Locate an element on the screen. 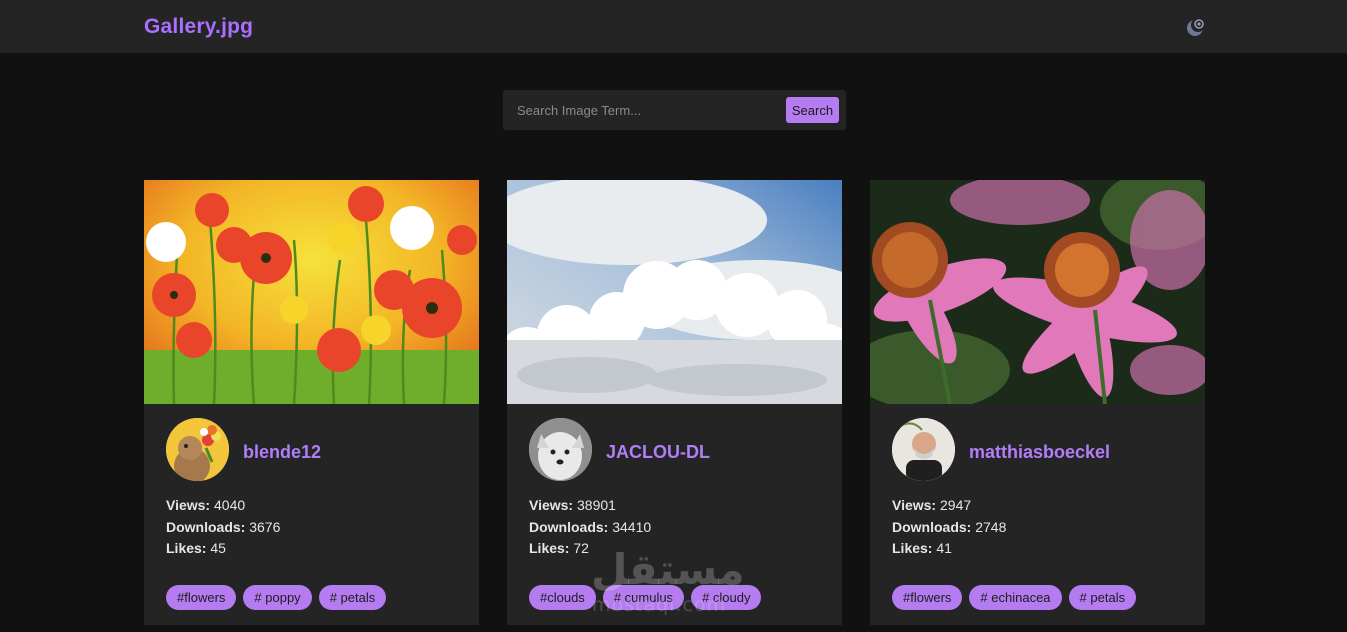  card-stats: Views: 4040 Downloads: 3676 Likes: 45 is located at coordinates (223, 527).